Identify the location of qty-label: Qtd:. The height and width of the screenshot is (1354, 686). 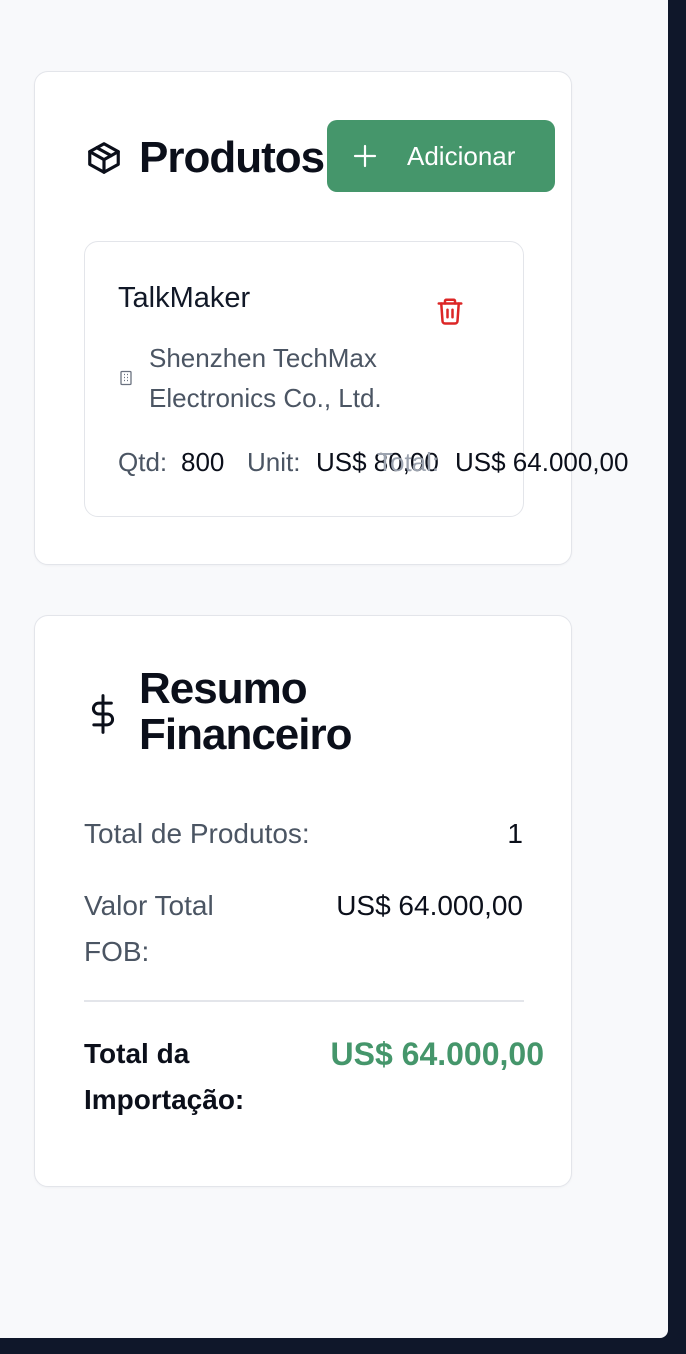
(143, 462).